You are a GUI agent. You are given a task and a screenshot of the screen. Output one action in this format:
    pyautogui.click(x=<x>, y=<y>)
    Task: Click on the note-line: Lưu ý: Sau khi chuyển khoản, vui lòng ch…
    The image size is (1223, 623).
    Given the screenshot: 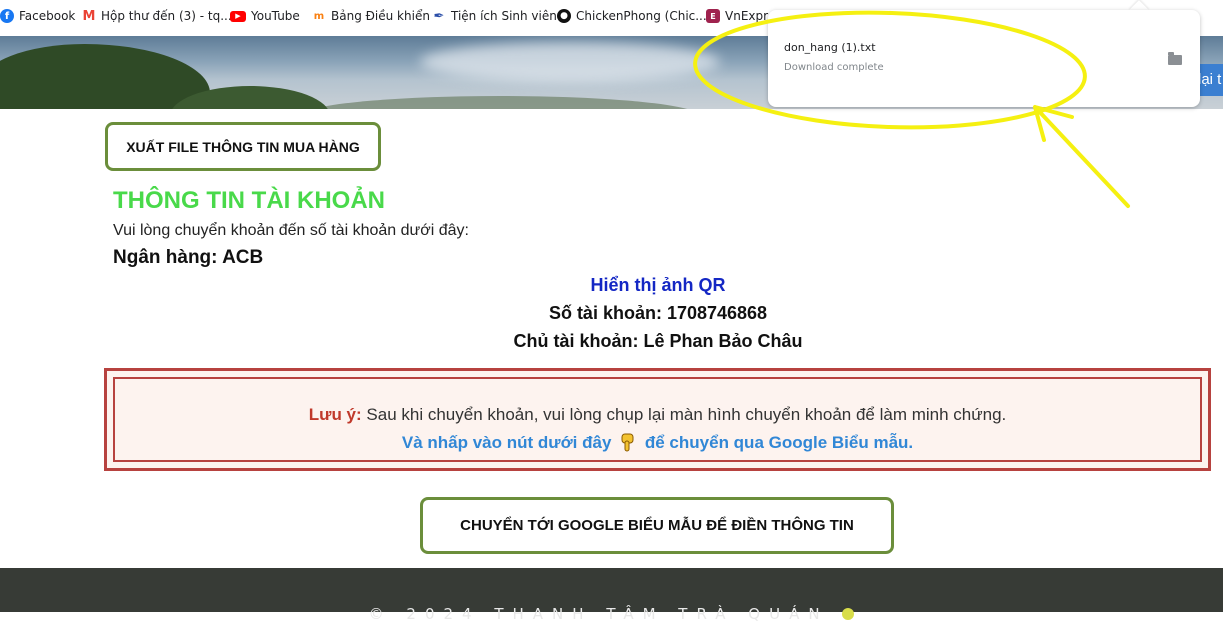 What is the action you would take?
    pyautogui.click(x=657, y=415)
    